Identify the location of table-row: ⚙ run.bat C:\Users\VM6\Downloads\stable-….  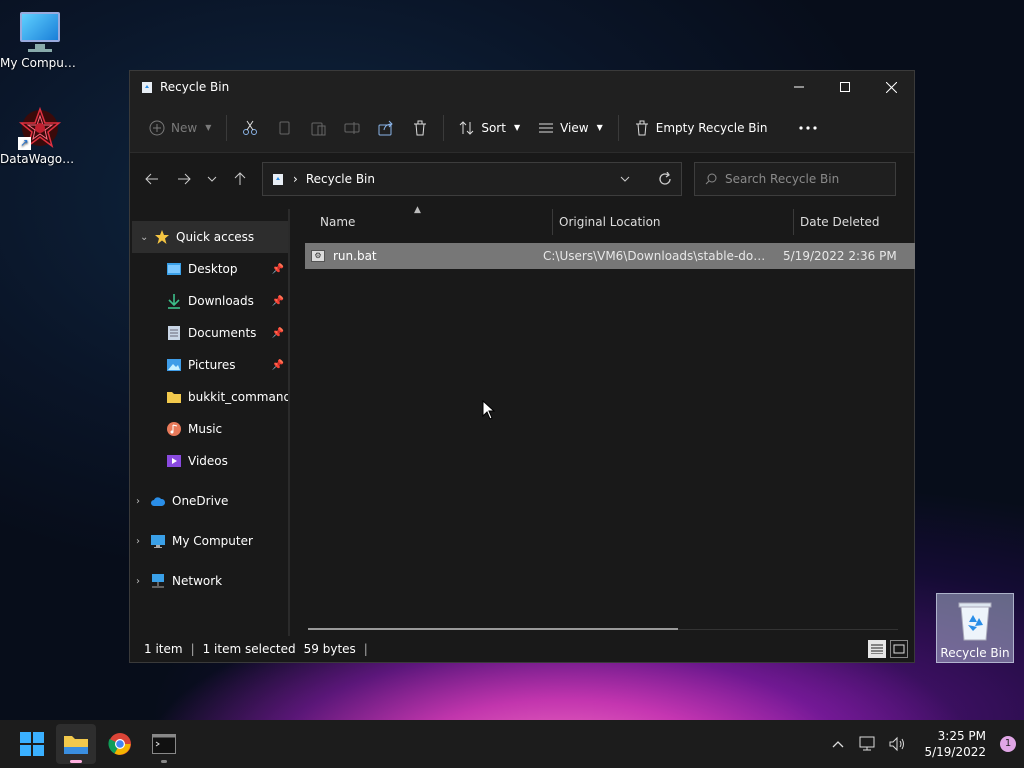
(610, 256).